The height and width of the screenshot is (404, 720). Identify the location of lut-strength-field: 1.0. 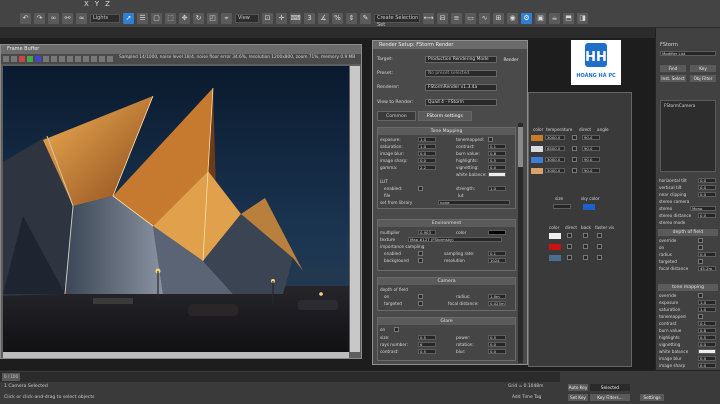
(497, 188).